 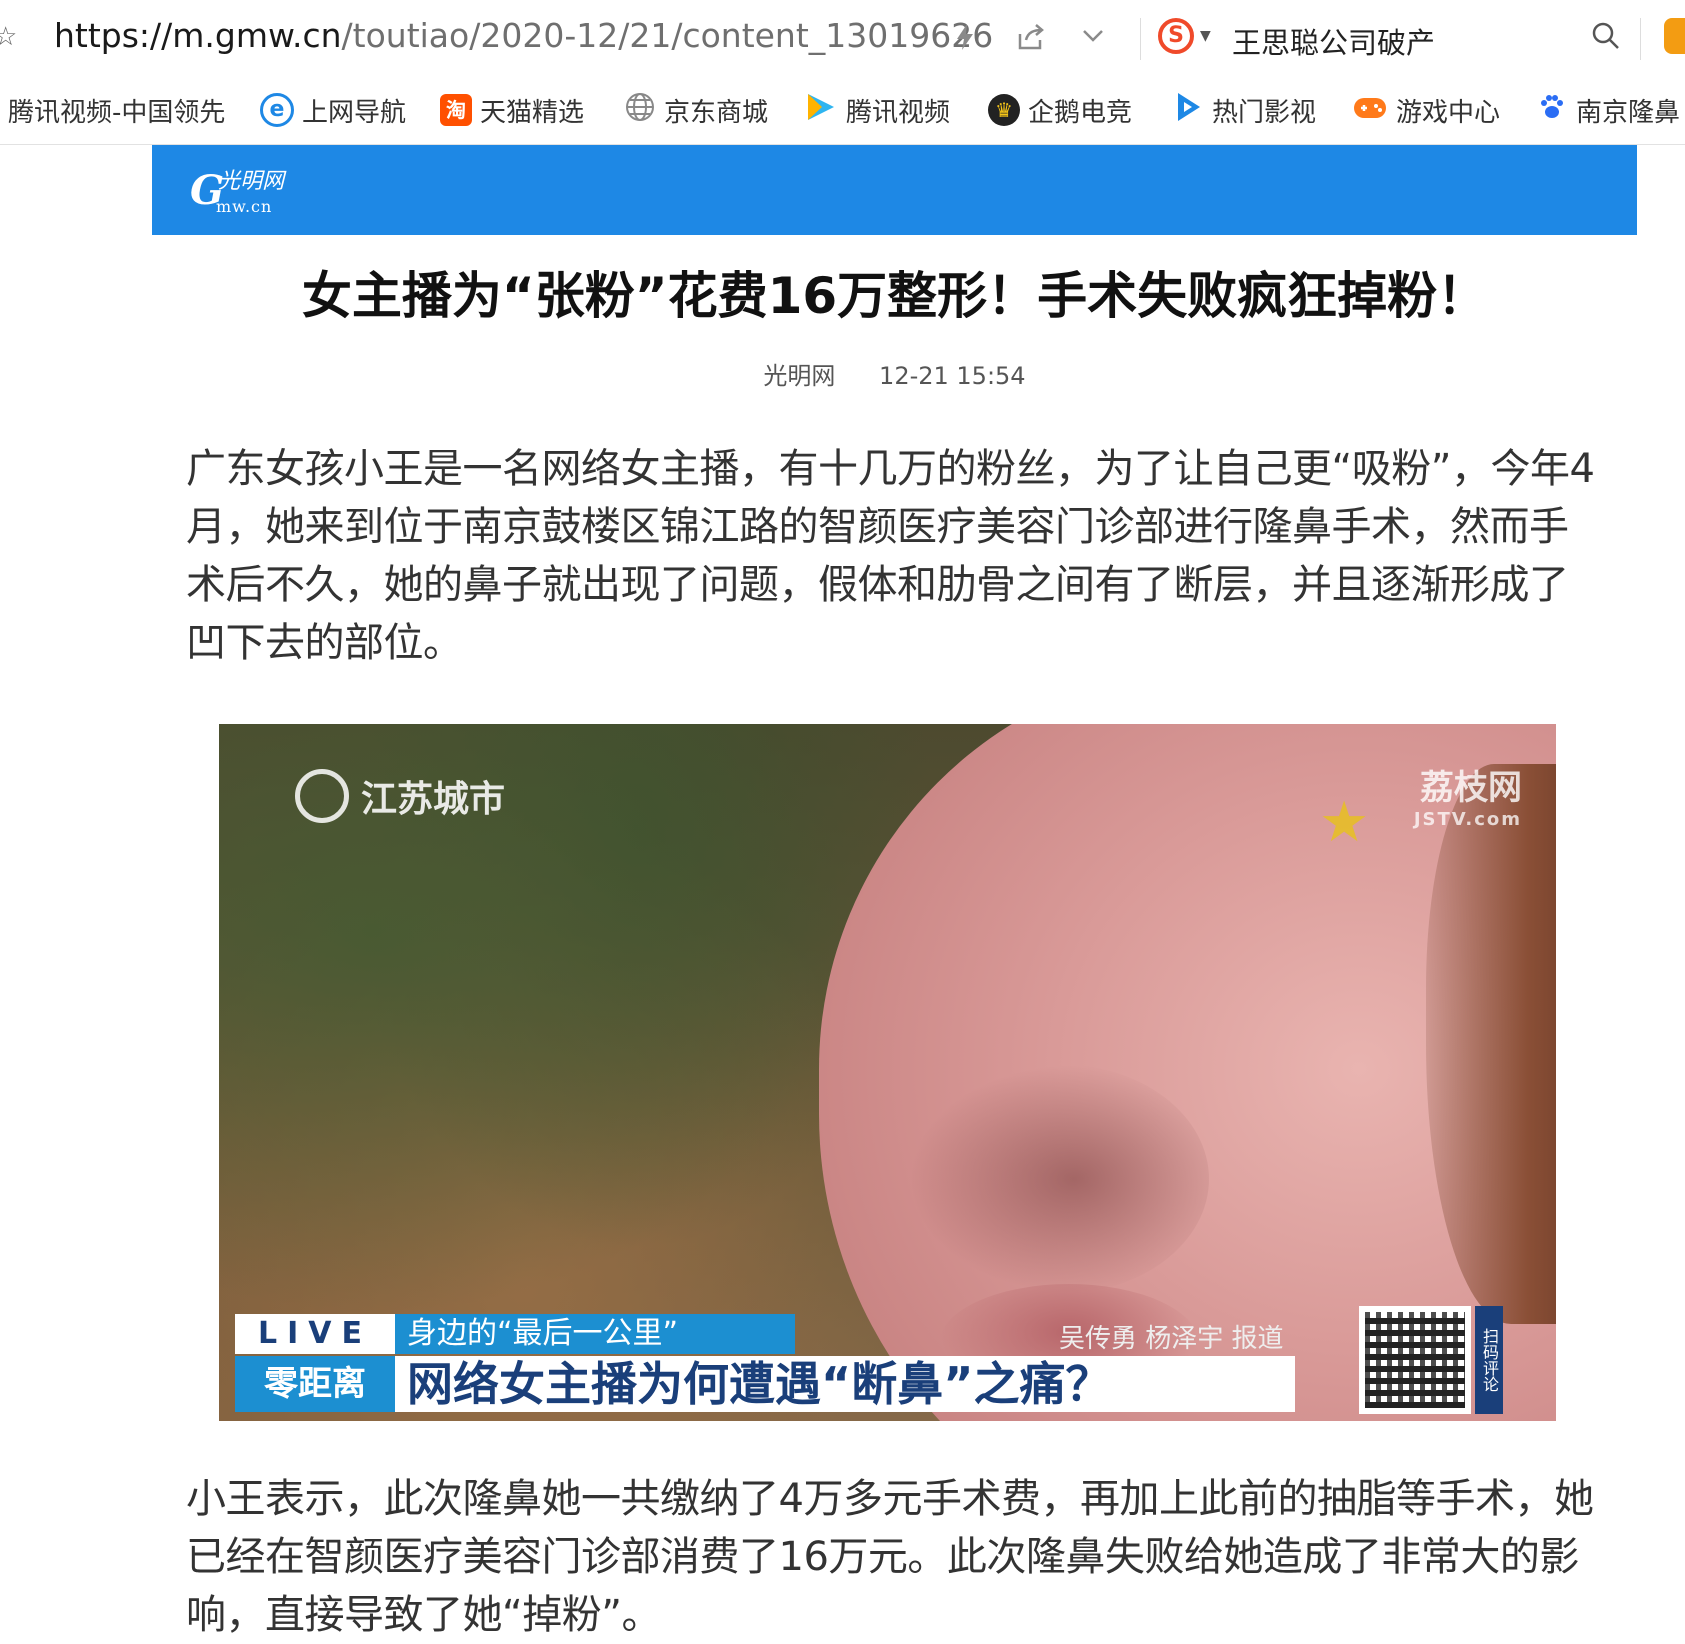 I want to click on segment-tag: 身边的“最后一公里”, so click(x=595, y=1334).